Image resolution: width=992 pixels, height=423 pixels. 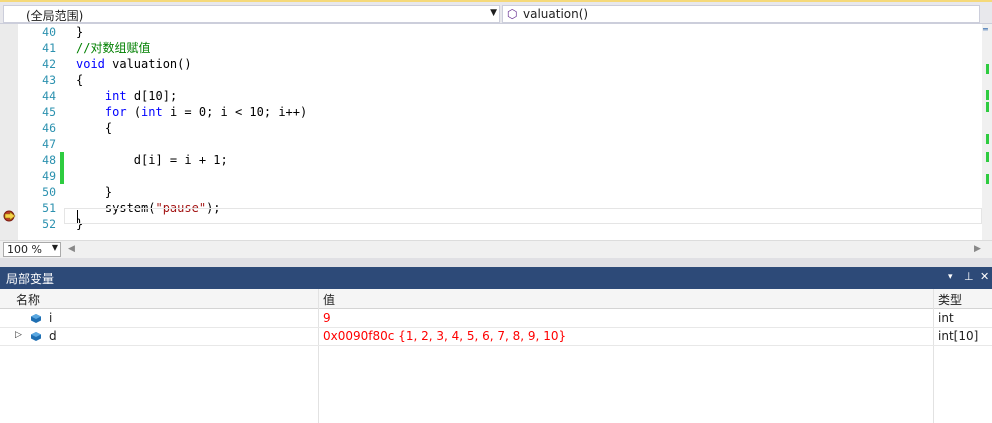 I want to click on code-token: i = 0; i < 10; i++), so click(x=235, y=112).